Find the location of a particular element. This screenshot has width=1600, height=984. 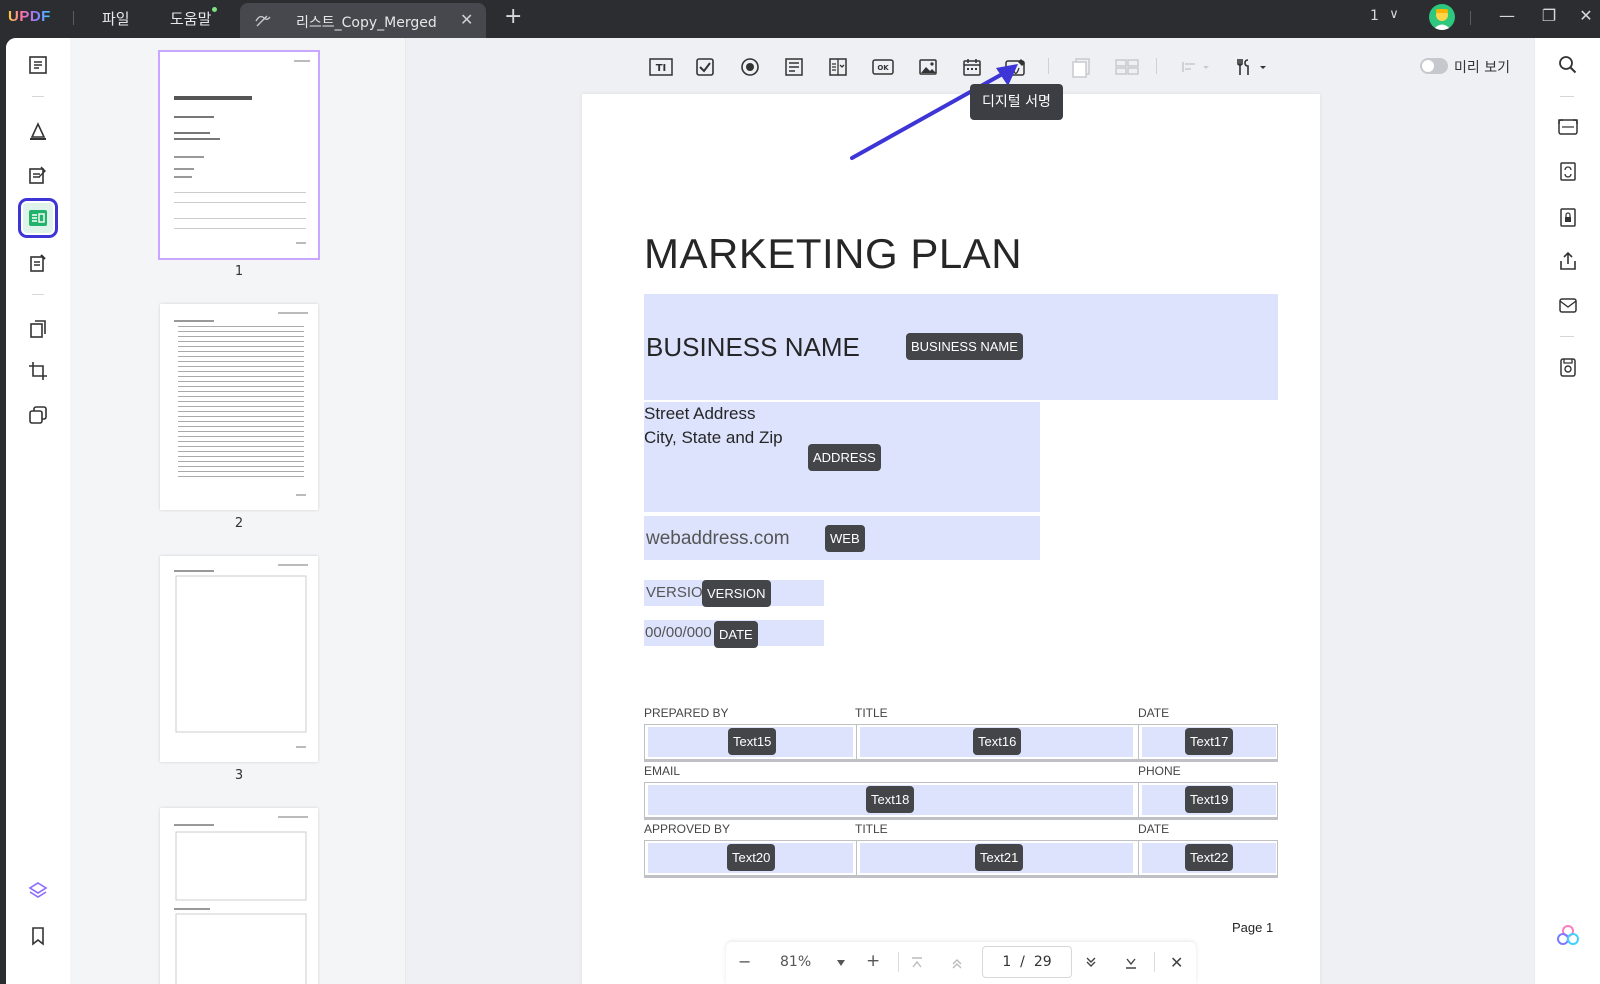

field-tag: WEB is located at coordinates (845, 538).